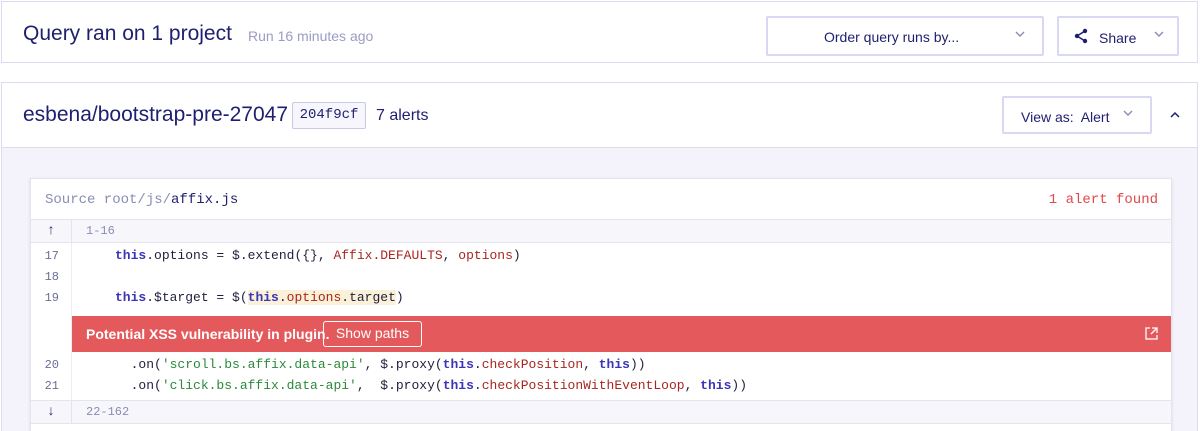 This screenshot has height=431, width=1200. What do you see at coordinates (155, 115) in the screenshot?
I see `repository-name: esbena/bootstrap-pre-27047` at bounding box center [155, 115].